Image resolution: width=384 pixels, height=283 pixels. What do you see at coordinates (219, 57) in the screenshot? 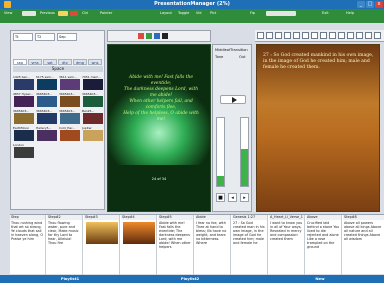
I see `tone-label: Tone` at bounding box center [219, 57].